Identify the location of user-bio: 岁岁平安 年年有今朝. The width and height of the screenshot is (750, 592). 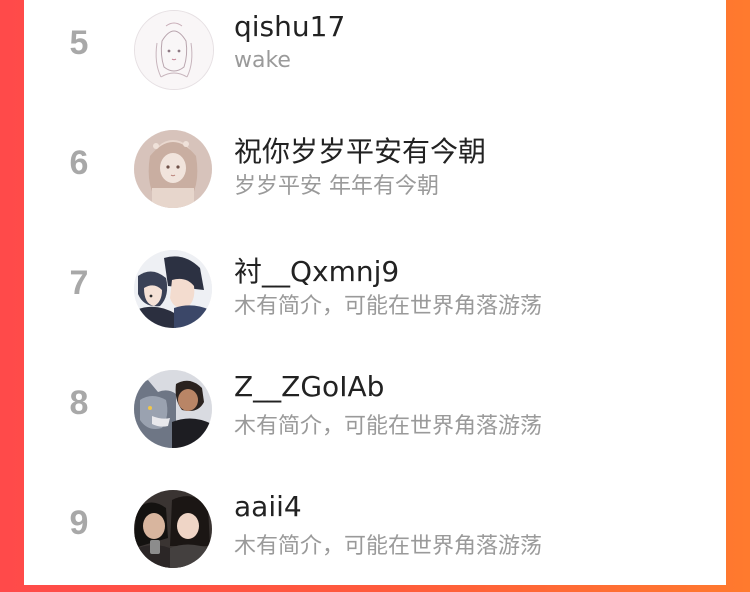
(336, 186).